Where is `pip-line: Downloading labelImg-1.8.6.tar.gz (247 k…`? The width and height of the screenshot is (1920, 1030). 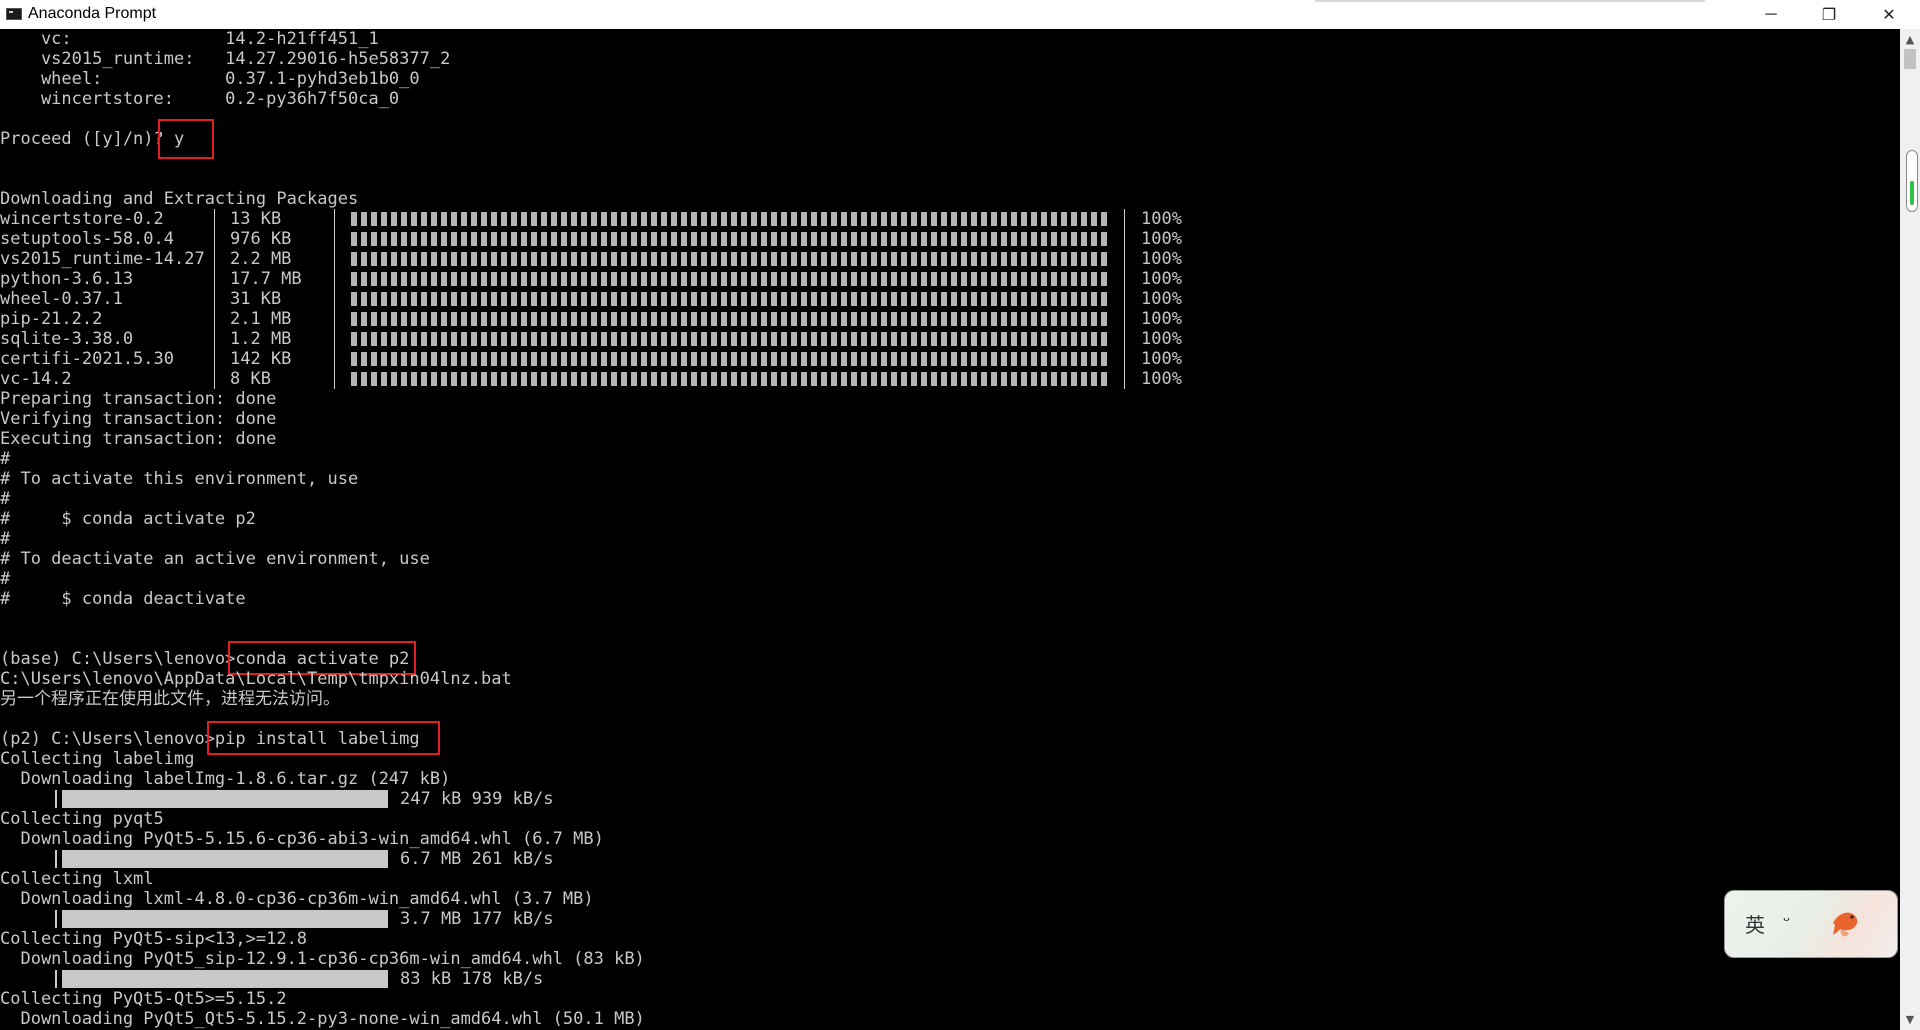 pip-line: Downloading labelImg-1.8.6.tar.gz (247 k… is located at coordinates (225, 779).